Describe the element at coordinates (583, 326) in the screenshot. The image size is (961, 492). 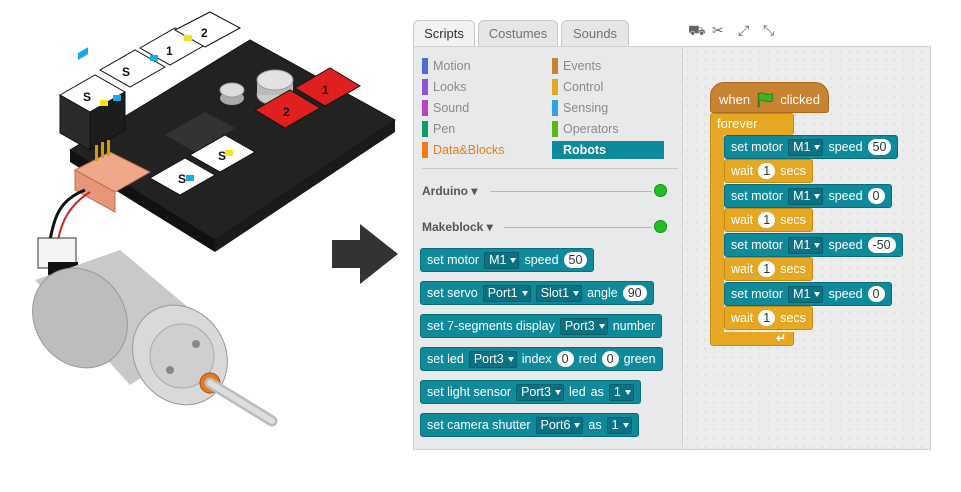
I see `segments-port-dropdown: Port3` at that location.